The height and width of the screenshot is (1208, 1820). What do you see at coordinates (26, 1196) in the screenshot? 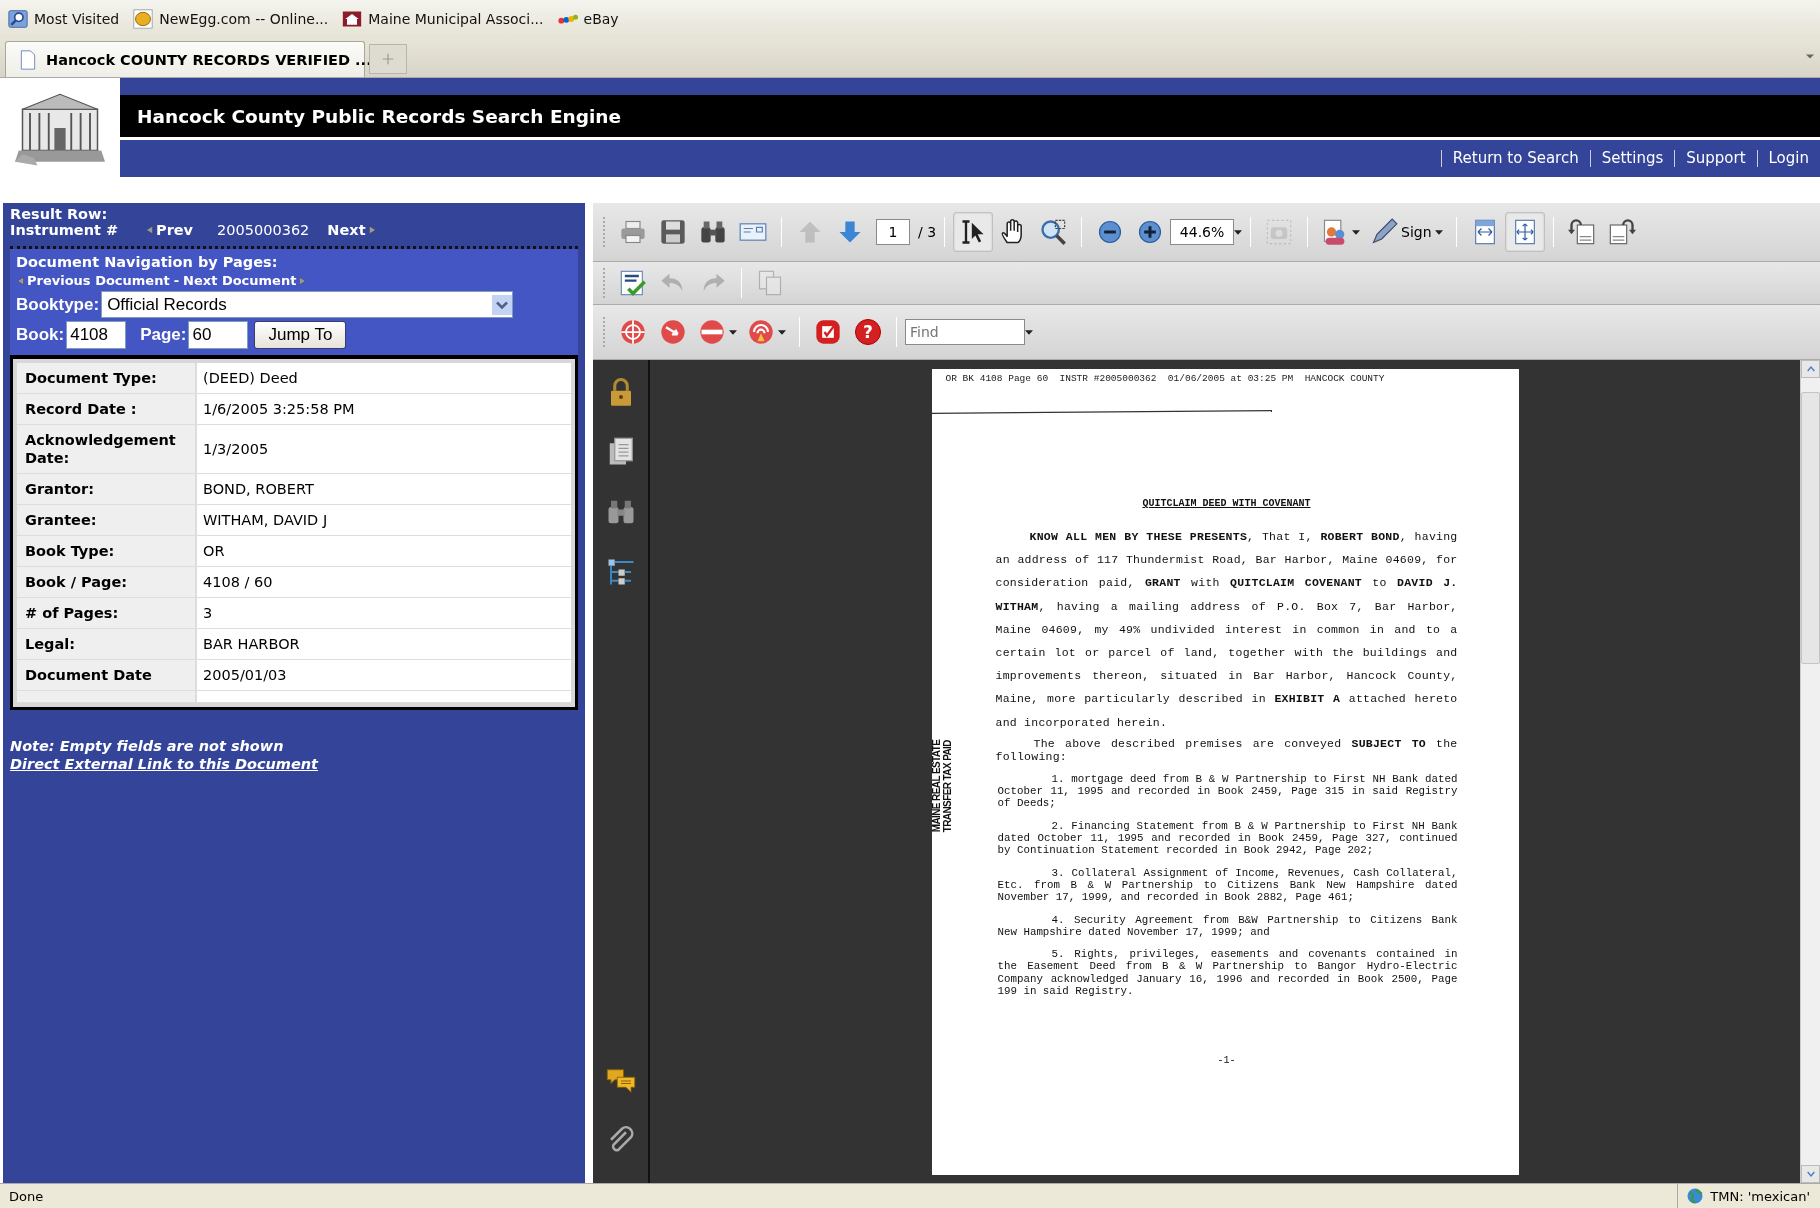
I see `status-text: Done` at bounding box center [26, 1196].